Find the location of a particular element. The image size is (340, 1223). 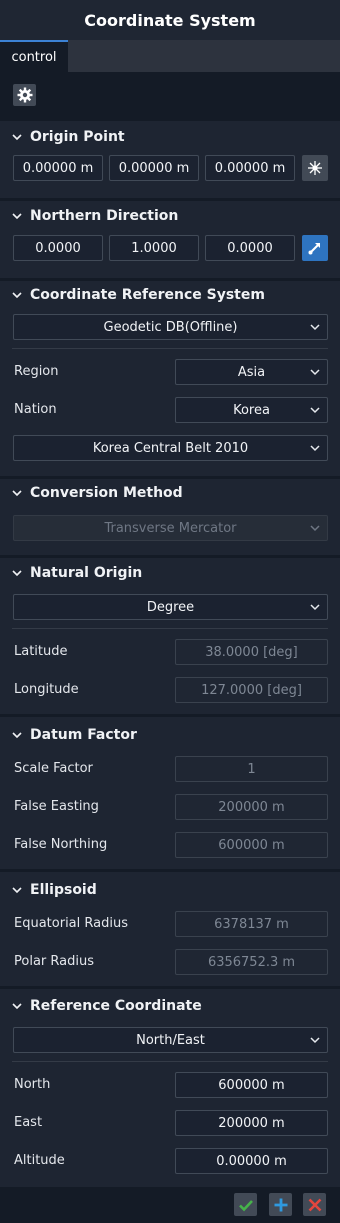

crs-title: Coordinate Reference System is located at coordinates (147, 295).